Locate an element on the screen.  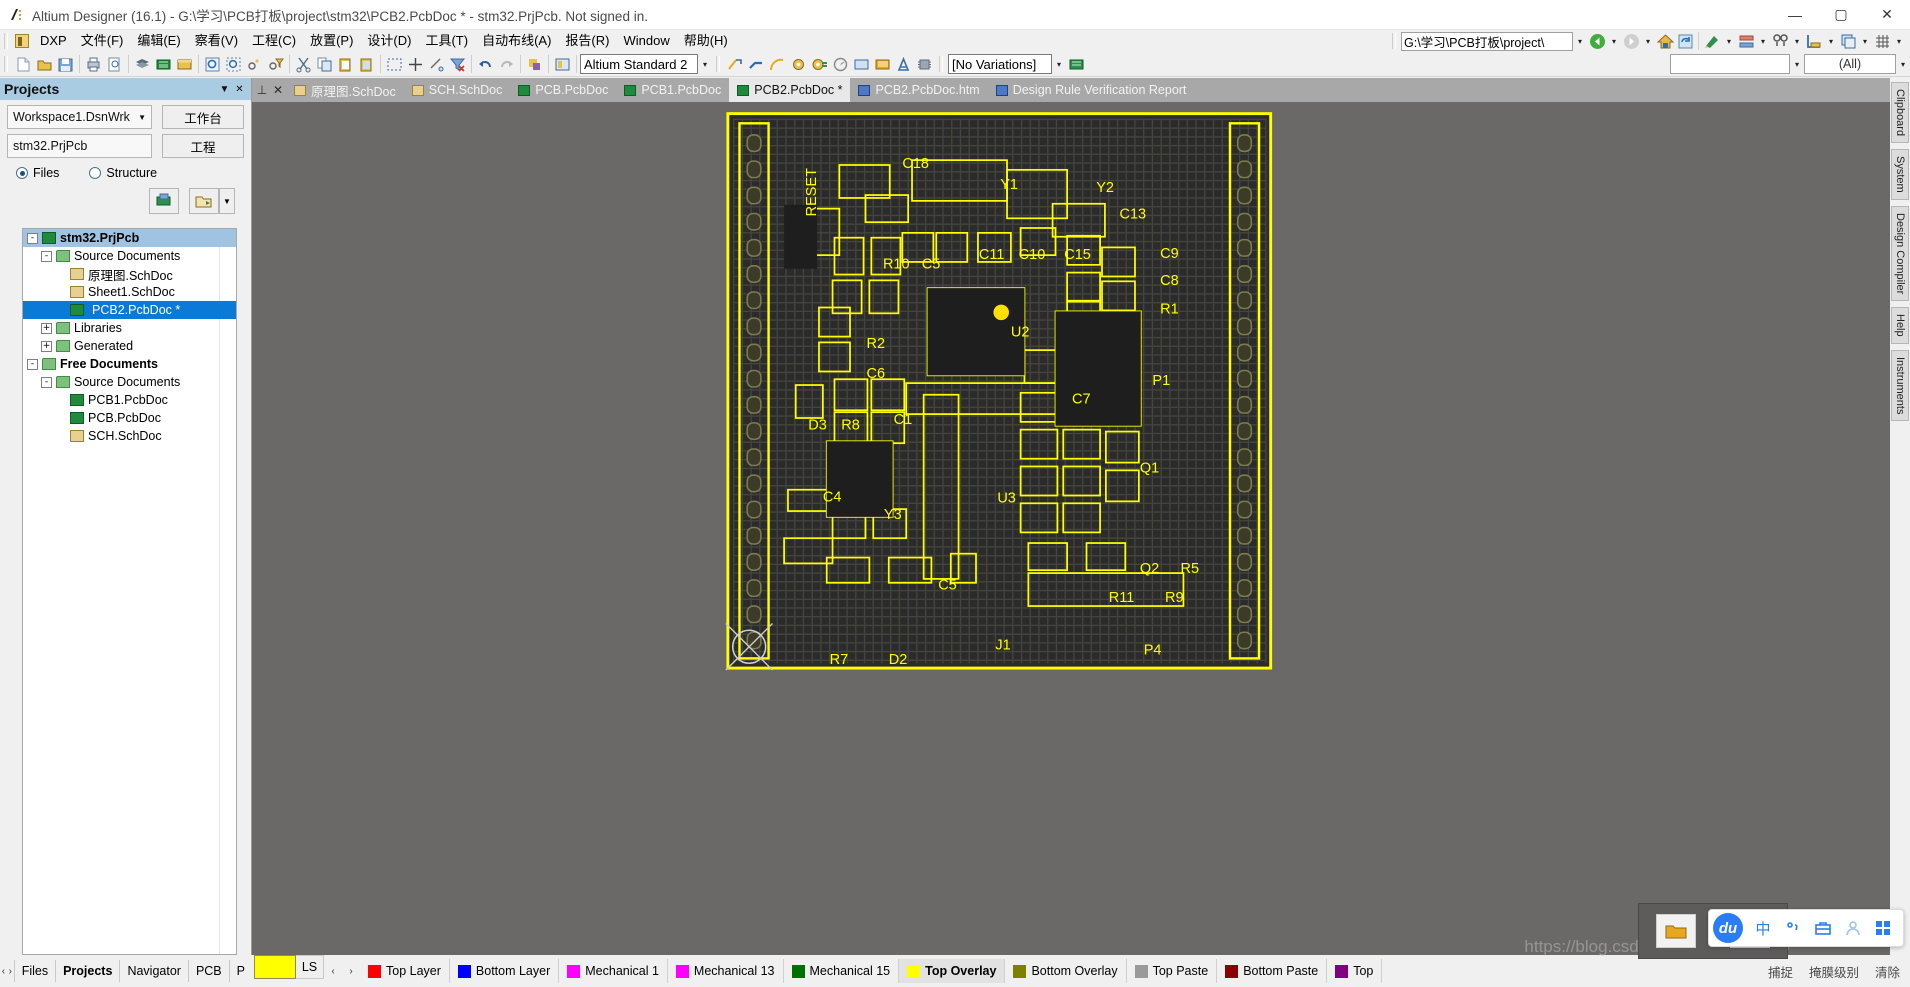
tree-item: - stm32.PrjPcb is located at coordinates (129, 238).